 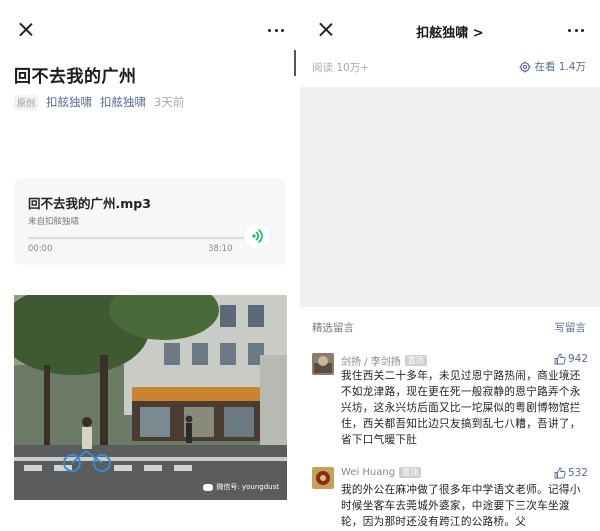 What do you see at coordinates (571, 327) in the screenshot?
I see `write-comment-button: 写留言` at bounding box center [571, 327].